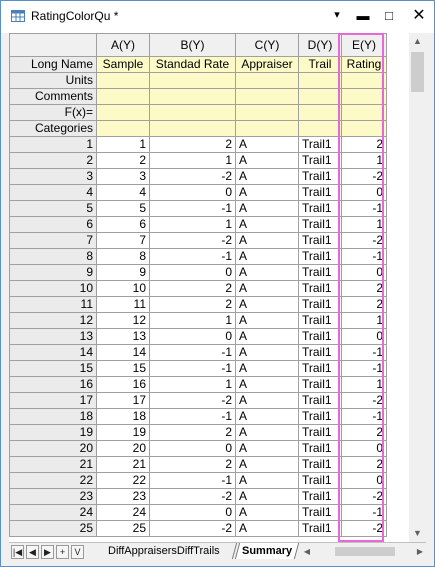 The image size is (435, 567). What do you see at coordinates (123, 336) in the screenshot?
I see `sample-cell: 13` at bounding box center [123, 336].